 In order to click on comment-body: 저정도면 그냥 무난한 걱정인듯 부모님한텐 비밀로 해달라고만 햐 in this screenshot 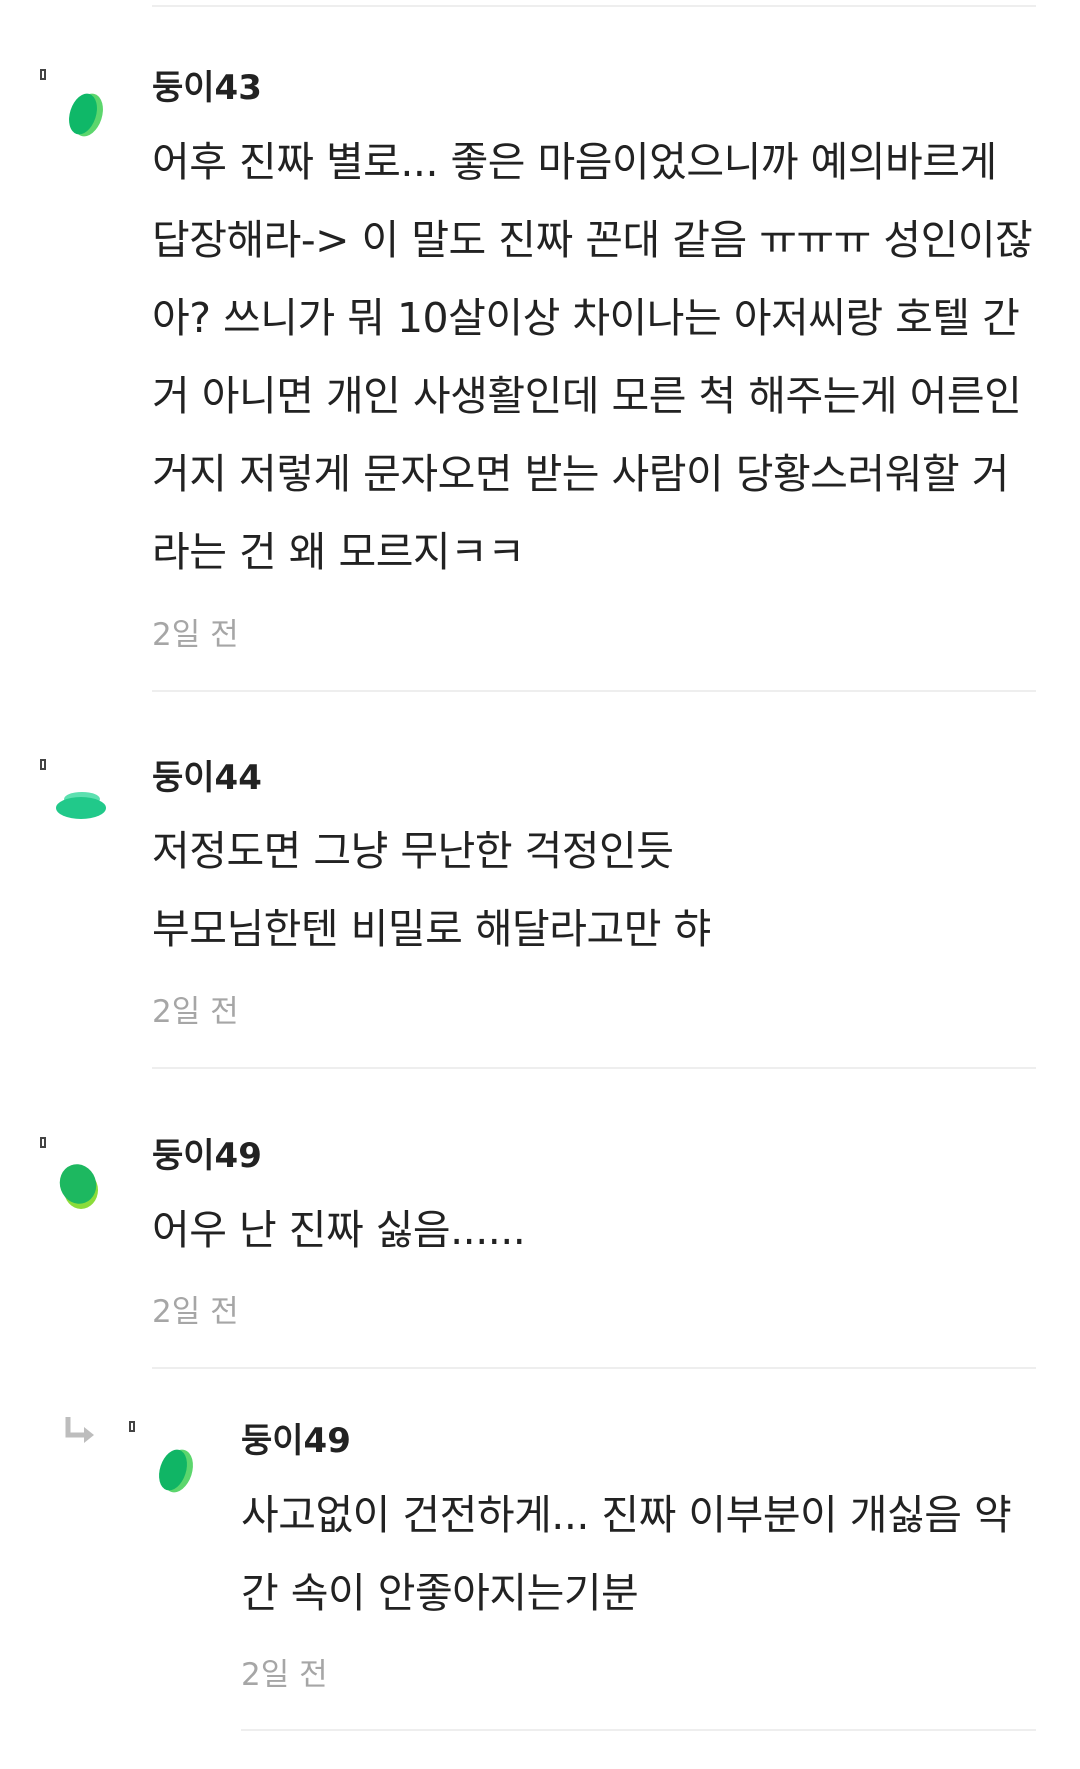, I will do `click(431, 890)`.